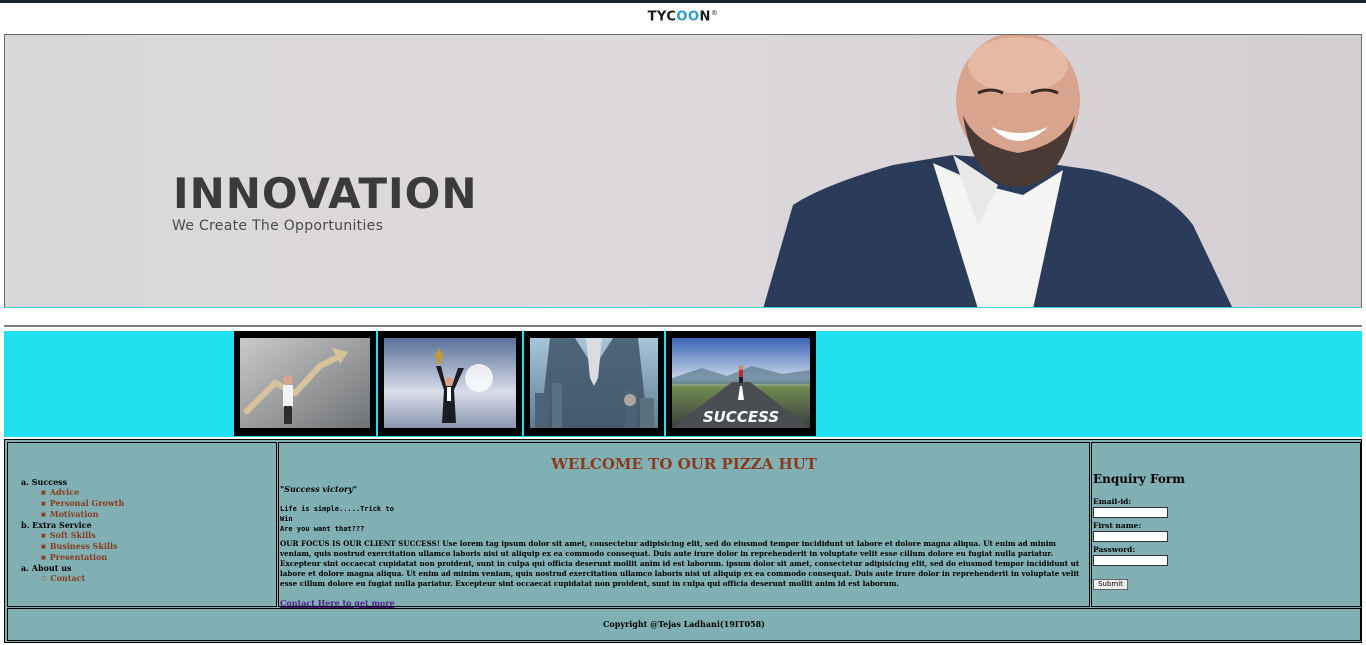  I want to click on footer-cell: Copyright @Tejas Ladhani(19IT058), so click(684, 624).